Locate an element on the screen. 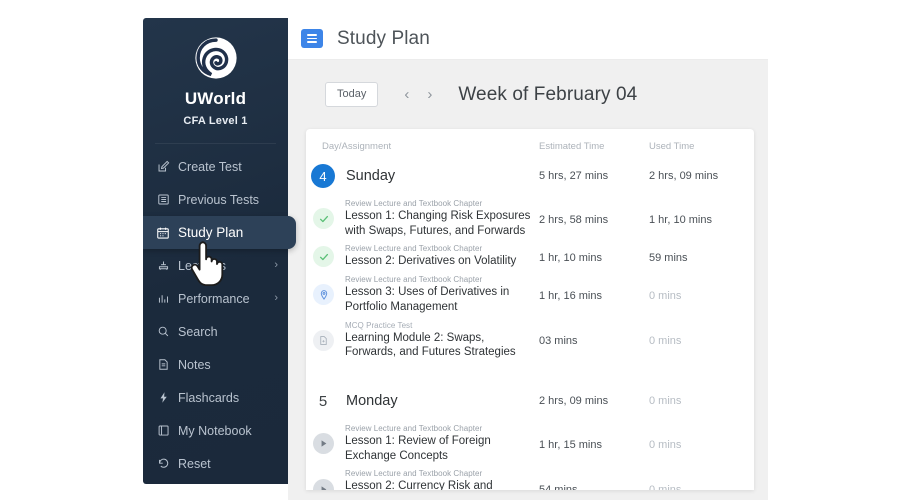 Image resolution: width=900 pixels, height=500 pixels. sidebar-item-reset: Reset is located at coordinates (215, 463).